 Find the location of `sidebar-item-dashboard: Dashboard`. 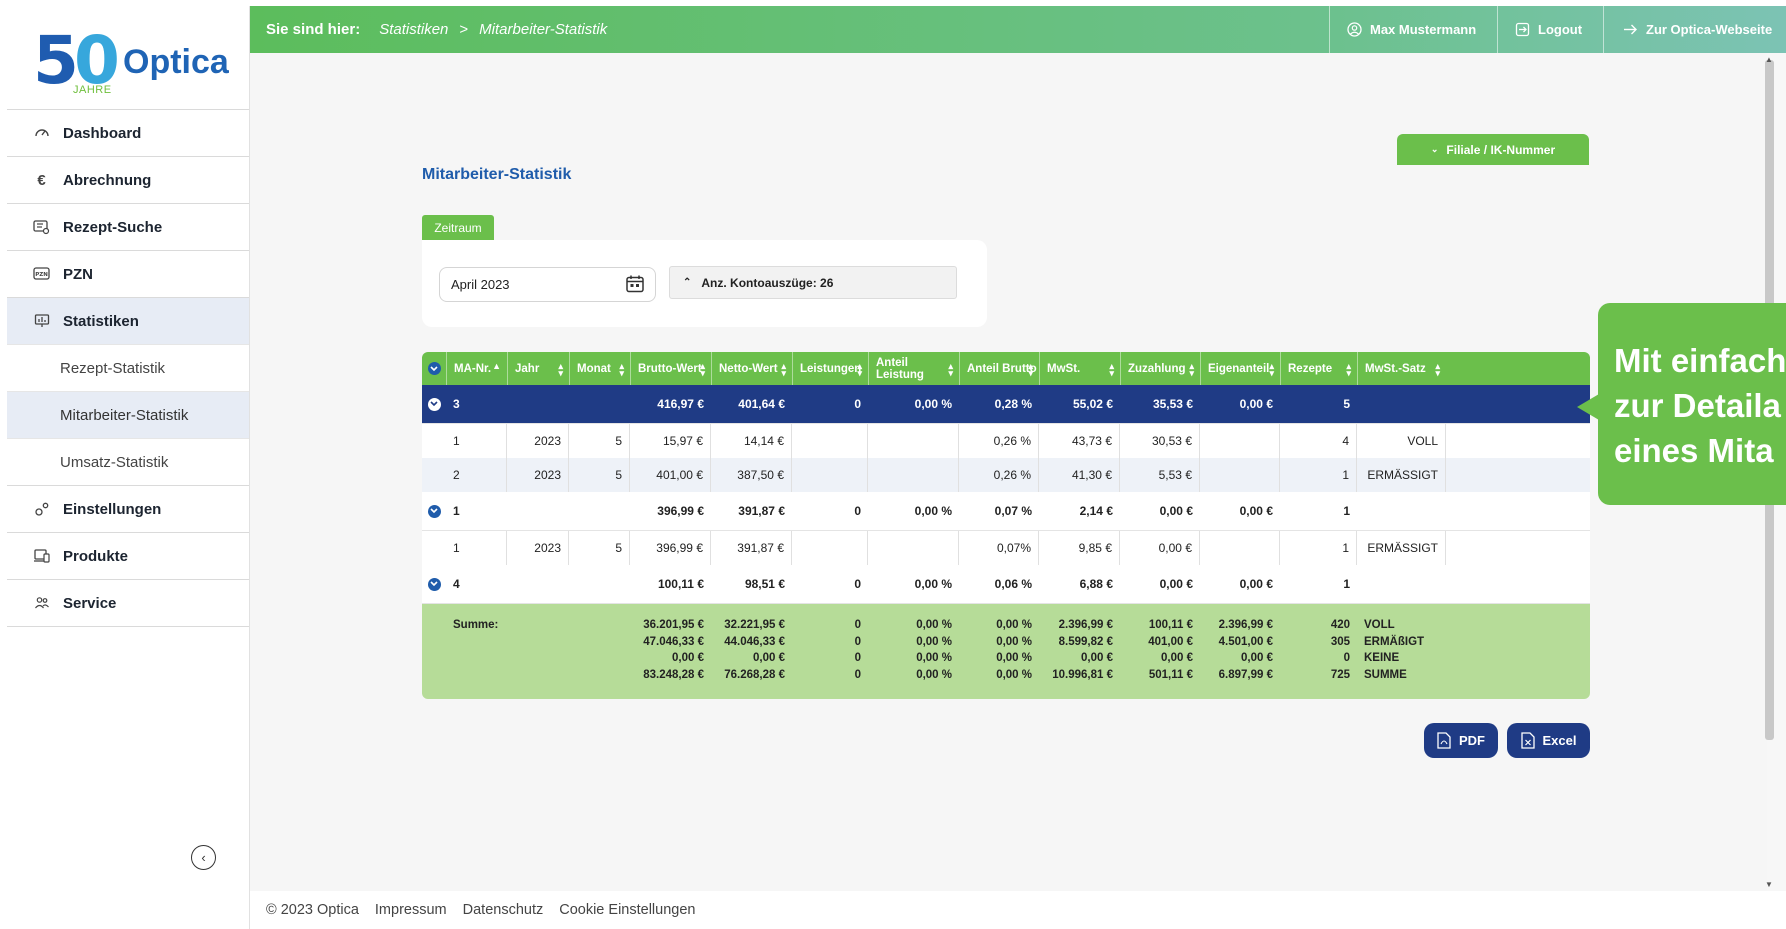

sidebar-item-dashboard: Dashboard is located at coordinates (128, 132).